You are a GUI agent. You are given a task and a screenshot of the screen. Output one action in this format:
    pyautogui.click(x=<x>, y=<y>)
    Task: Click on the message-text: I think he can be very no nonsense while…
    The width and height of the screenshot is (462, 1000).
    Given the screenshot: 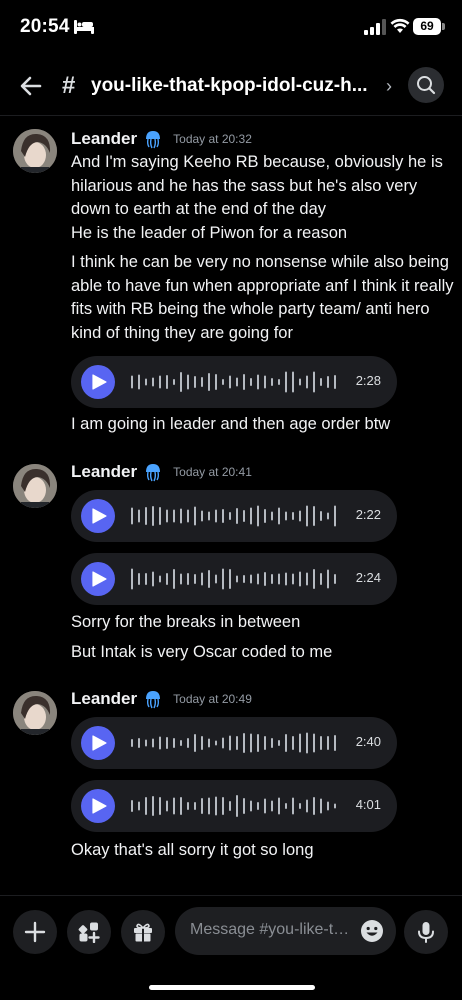 What is the action you would take?
    pyautogui.click(x=262, y=297)
    